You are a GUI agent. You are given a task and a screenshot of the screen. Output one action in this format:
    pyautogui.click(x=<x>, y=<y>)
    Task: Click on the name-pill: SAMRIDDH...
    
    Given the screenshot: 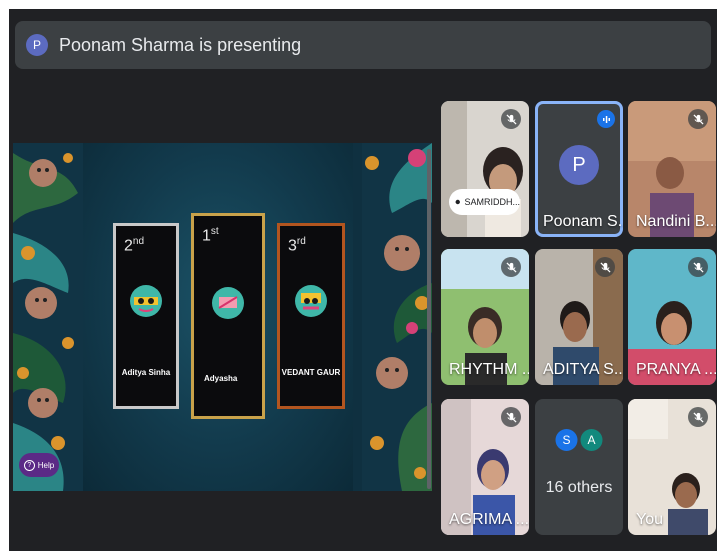 What is the action you would take?
    pyautogui.click(x=484, y=202)
    